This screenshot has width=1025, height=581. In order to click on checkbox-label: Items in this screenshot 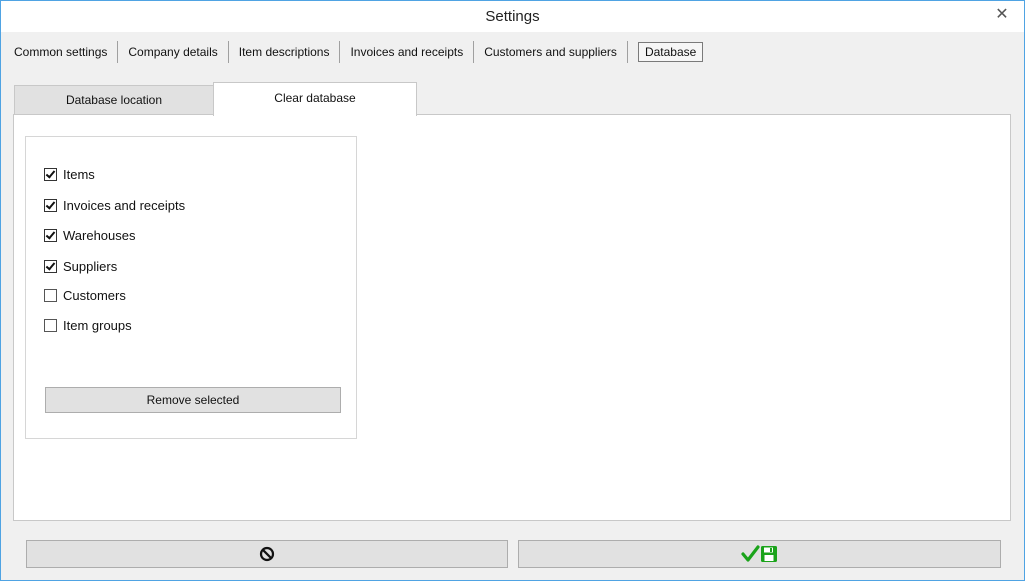, I will do `click(79, 174)`.